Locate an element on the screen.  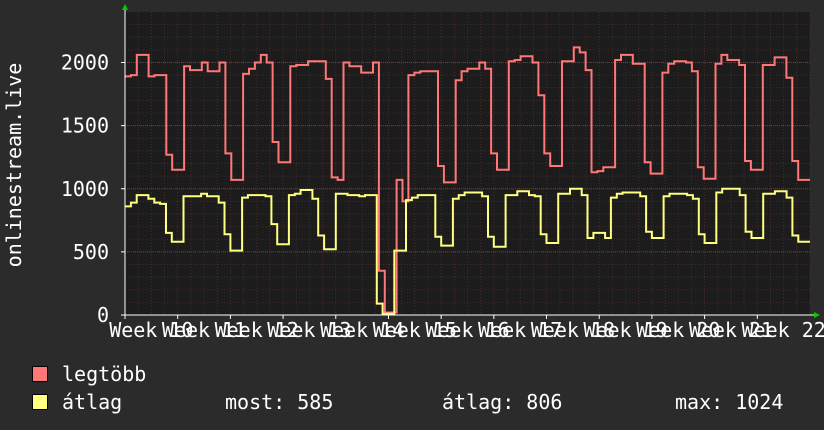
stat-average: átlag: 806 is located at coordinates (502, 402).